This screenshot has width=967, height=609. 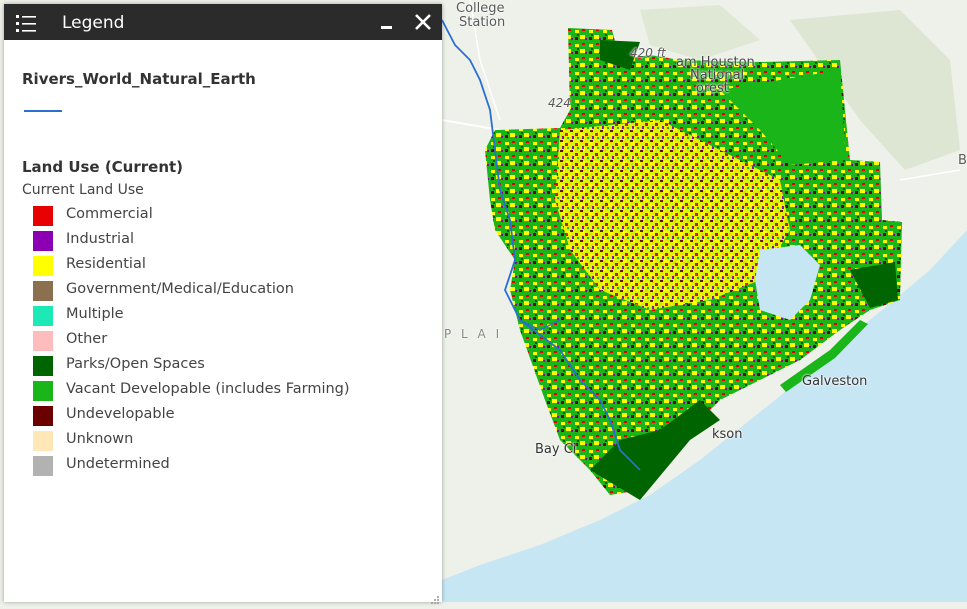 I want to click on river-line-swatch, so click(x=43, y=111).